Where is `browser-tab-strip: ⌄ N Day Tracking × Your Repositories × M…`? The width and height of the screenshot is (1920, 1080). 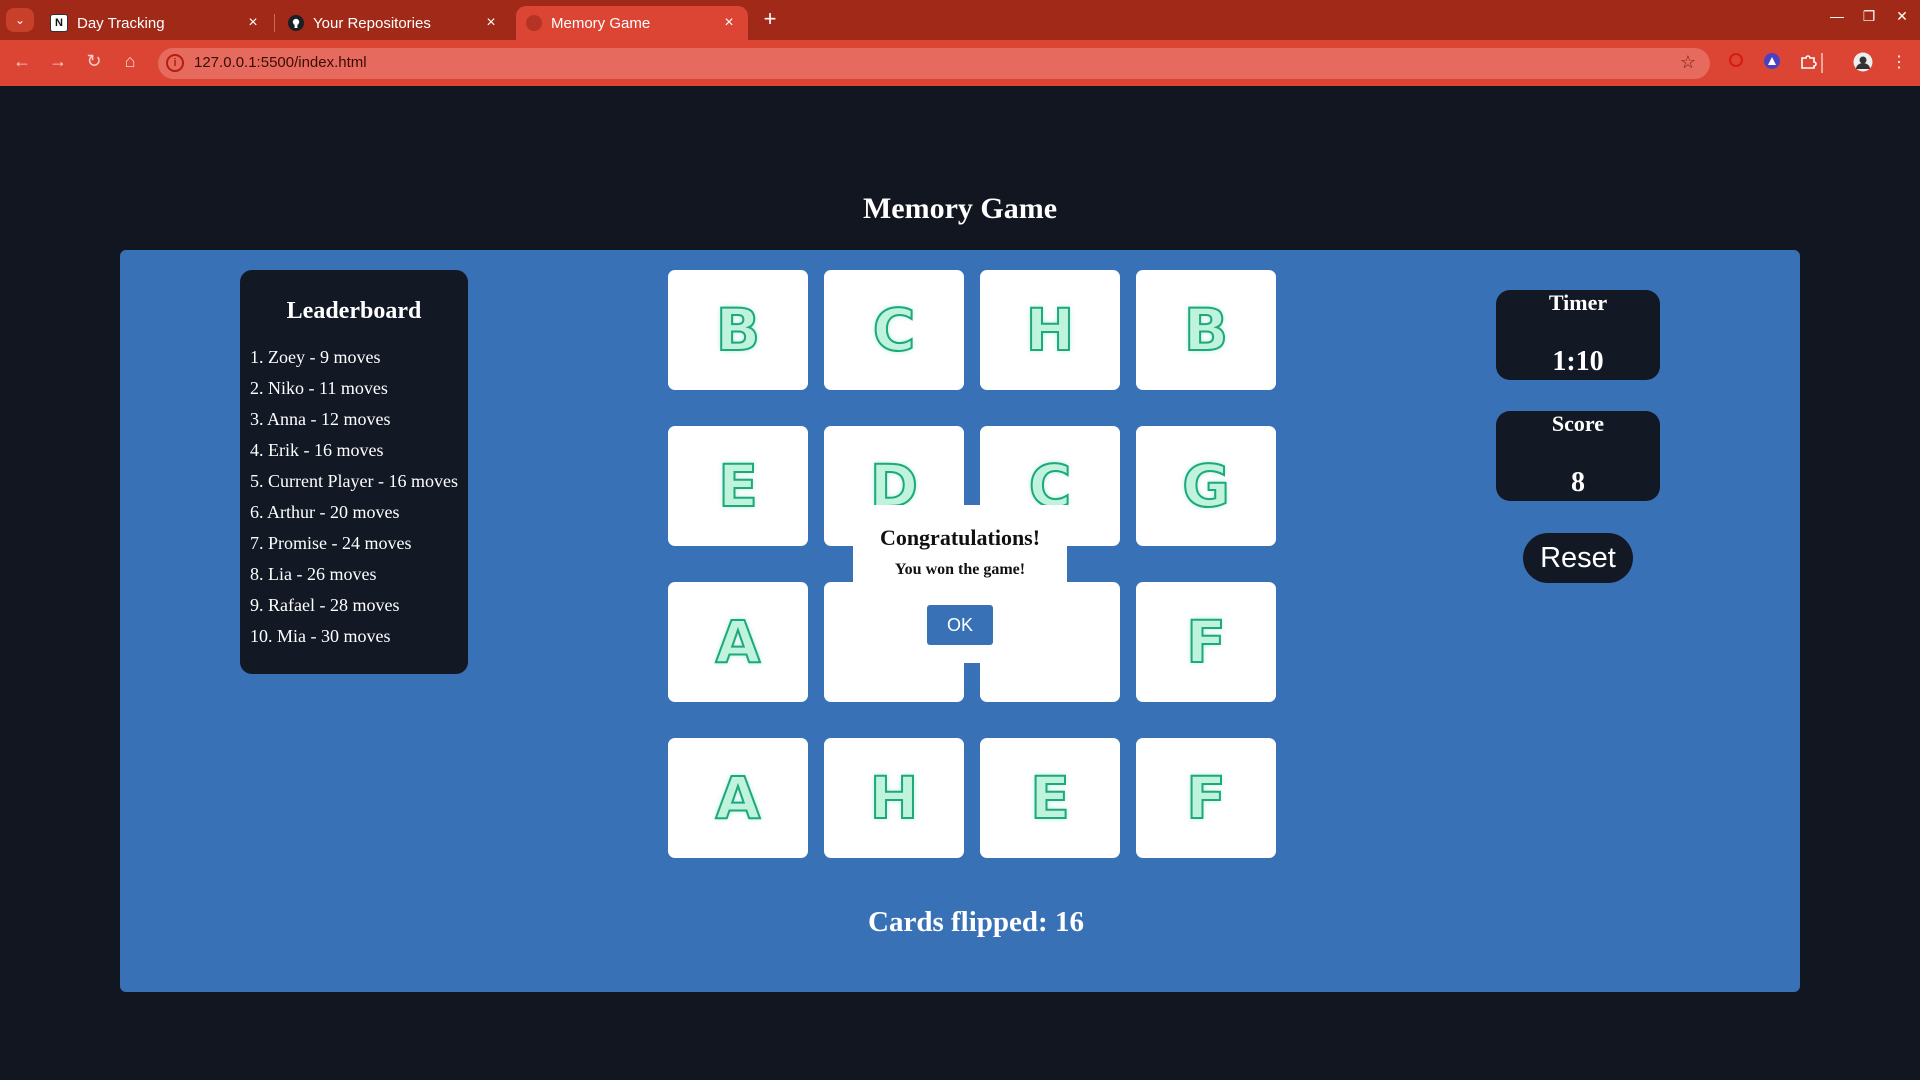
browser-tab-strip: ⌄ N Day Tracking × Your Repositories × M… is located at coordinates (960, 20).